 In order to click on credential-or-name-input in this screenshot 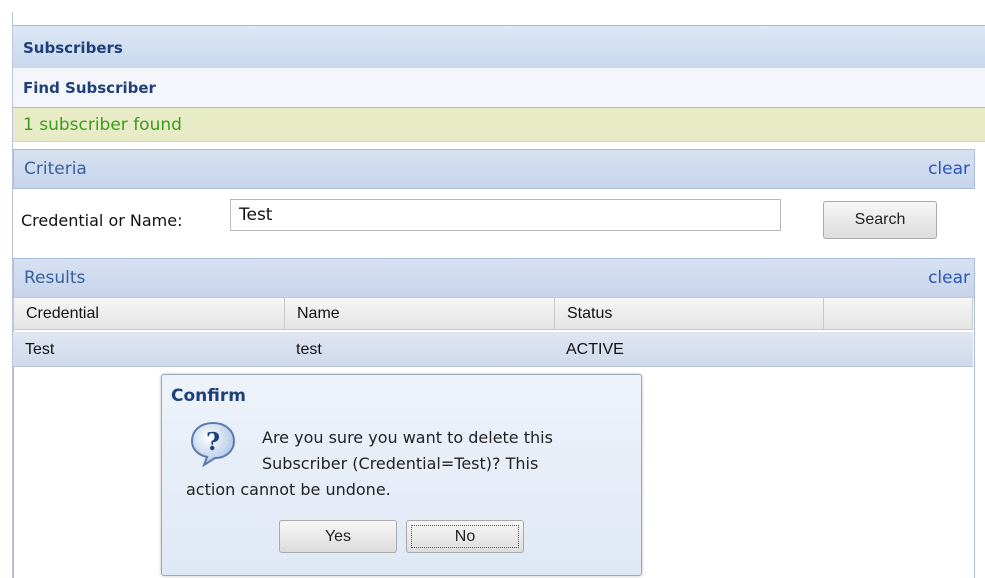, I will do `click(505, 215)`.